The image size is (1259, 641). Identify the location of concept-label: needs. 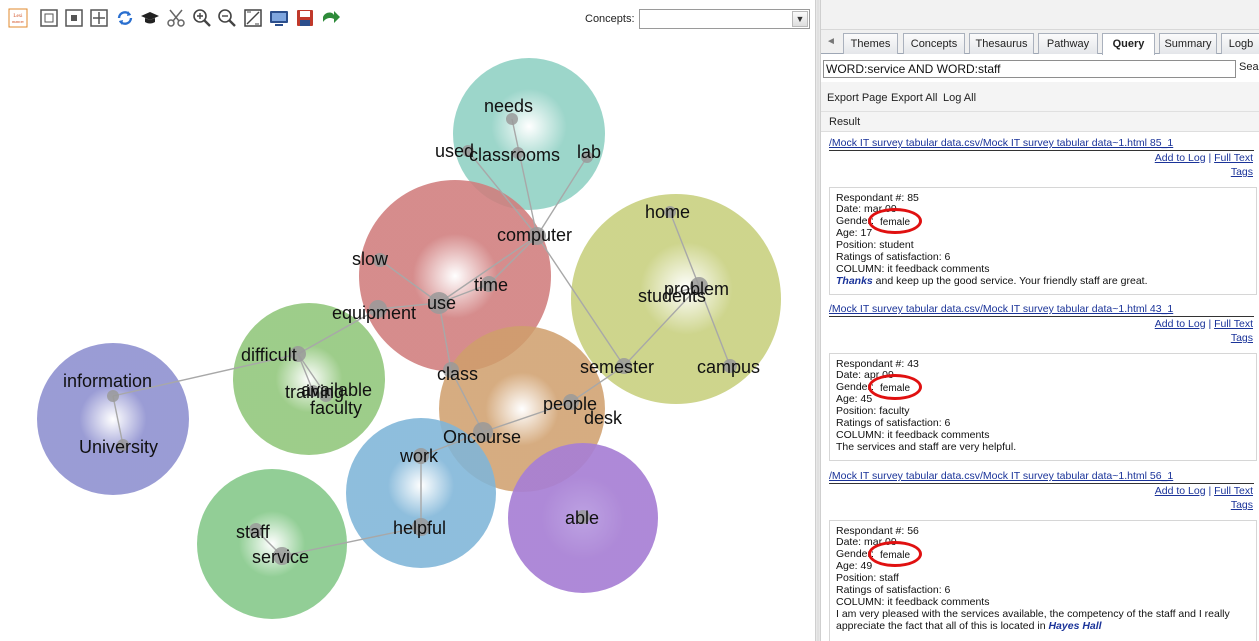
(508, 106).